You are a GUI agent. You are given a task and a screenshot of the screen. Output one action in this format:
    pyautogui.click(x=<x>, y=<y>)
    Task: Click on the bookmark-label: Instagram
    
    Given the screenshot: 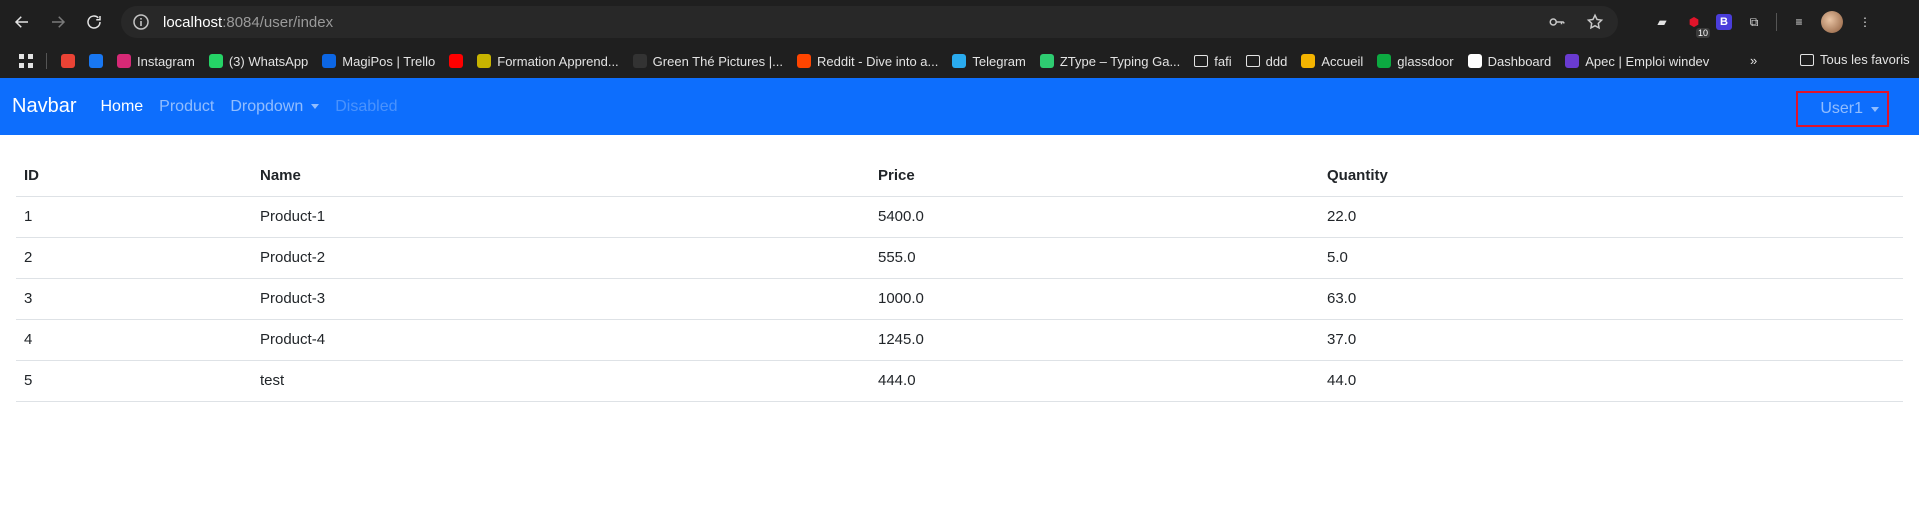 What is the action you would take?
    pyautogui.click(x=166, y=61)
    